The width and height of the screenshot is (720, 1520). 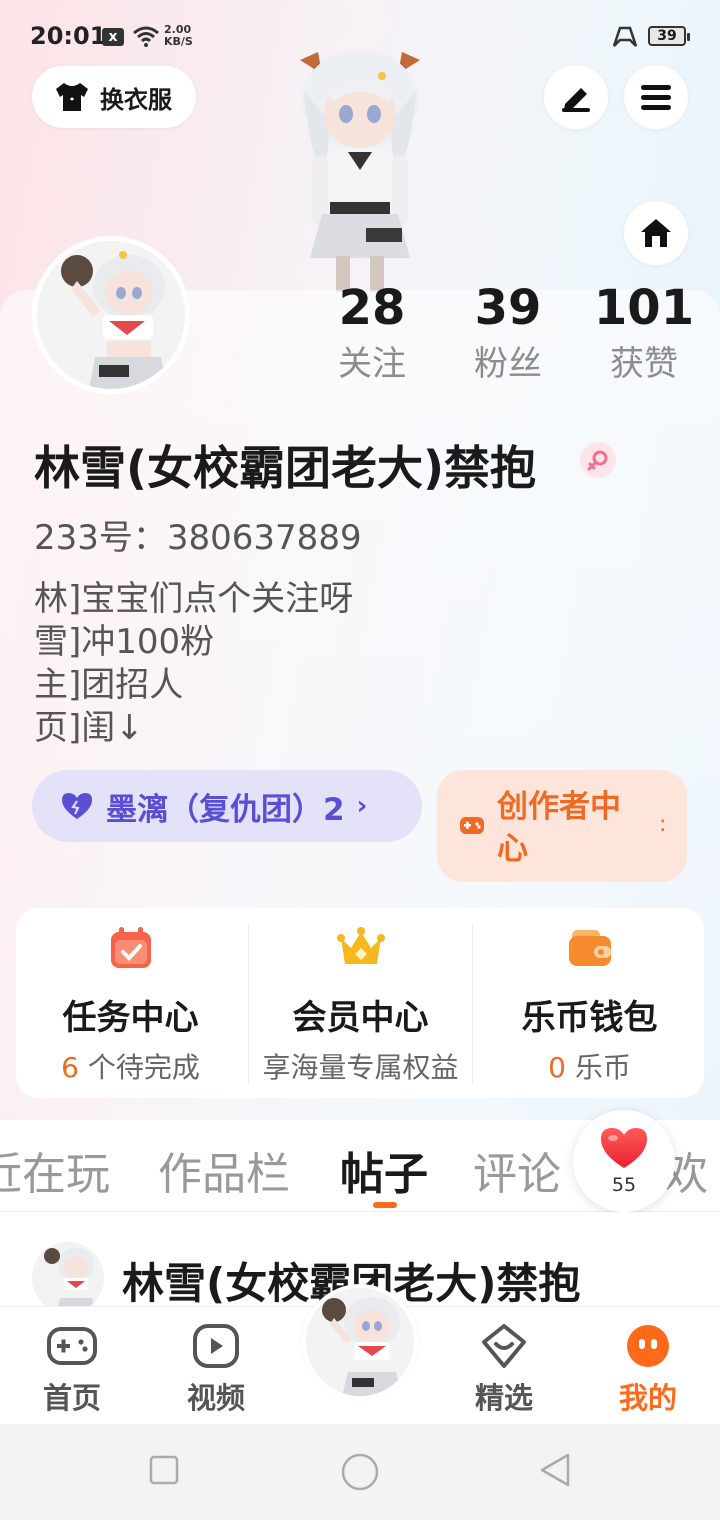 I want to click on task-center-sub: 6 个待完成, so click(x=130, y=1066).